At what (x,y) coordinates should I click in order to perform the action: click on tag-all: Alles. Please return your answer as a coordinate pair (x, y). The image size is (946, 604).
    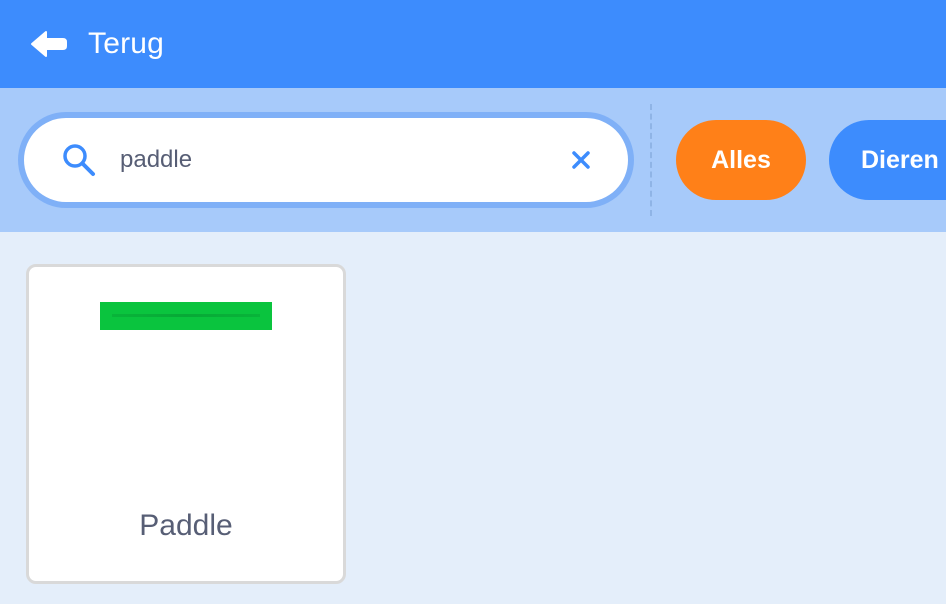
    Looking at the image, I should click on (741, 160).